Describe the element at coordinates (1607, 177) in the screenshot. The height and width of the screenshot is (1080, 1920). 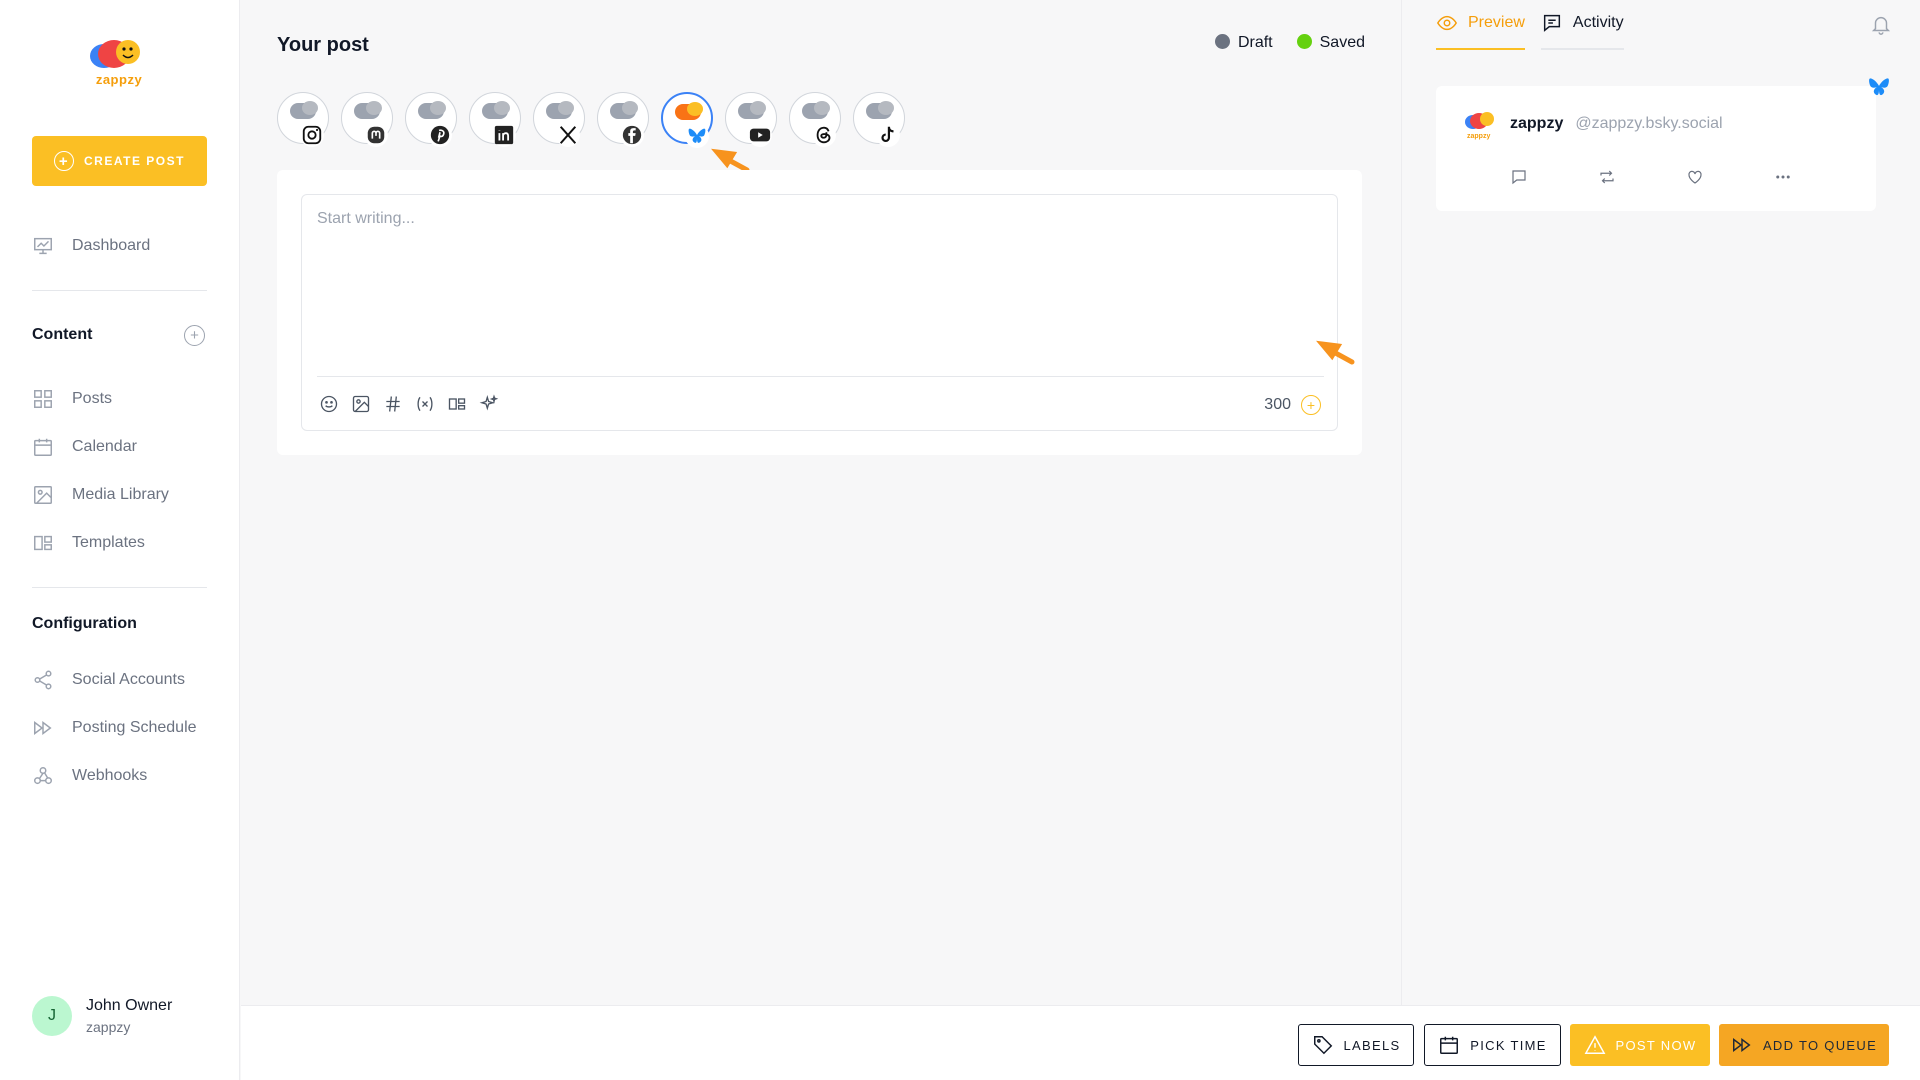
I see `repost-icon` at that location.